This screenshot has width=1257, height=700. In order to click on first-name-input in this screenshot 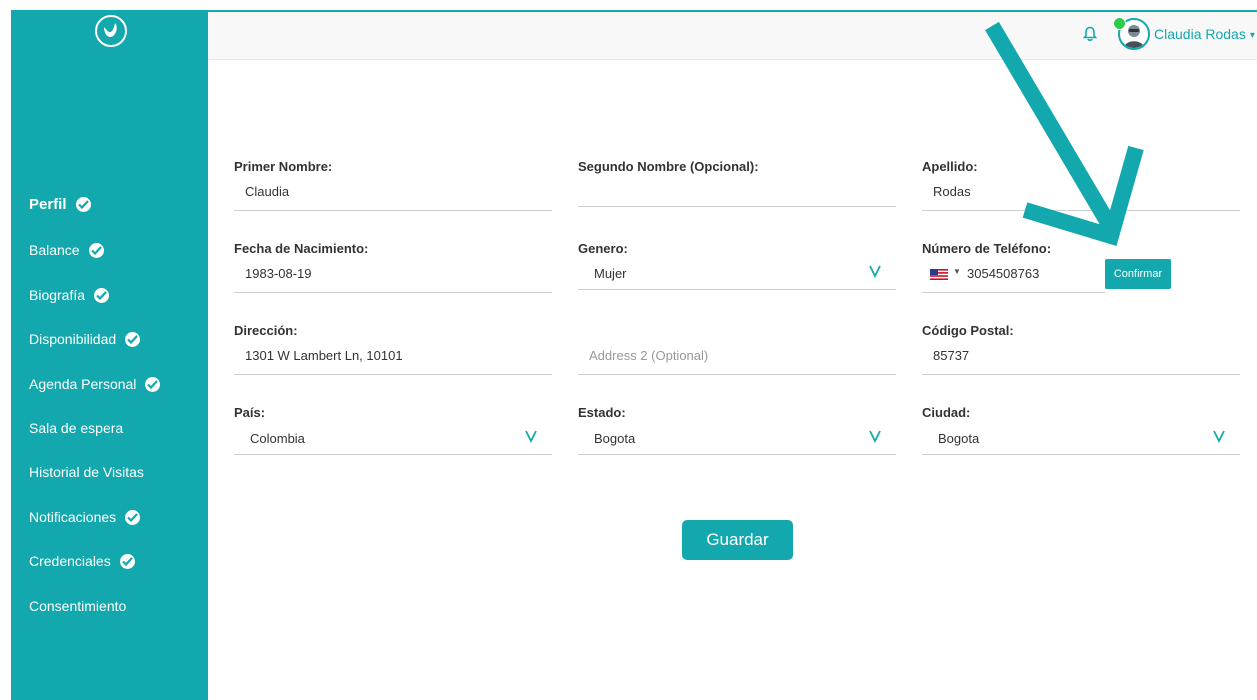, I will do `click(393, 192)`.